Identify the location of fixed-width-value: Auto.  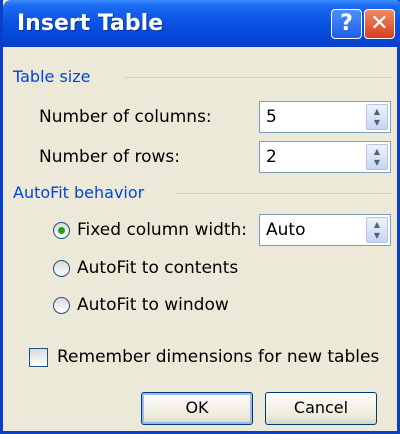
(286, 230).